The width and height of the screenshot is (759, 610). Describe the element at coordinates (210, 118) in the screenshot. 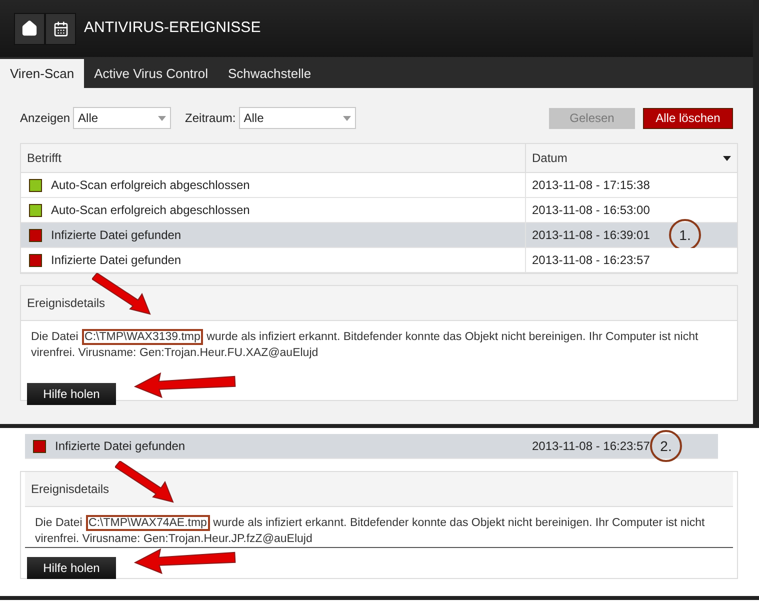

I see `filter-label: Zeitraum:` at that location.